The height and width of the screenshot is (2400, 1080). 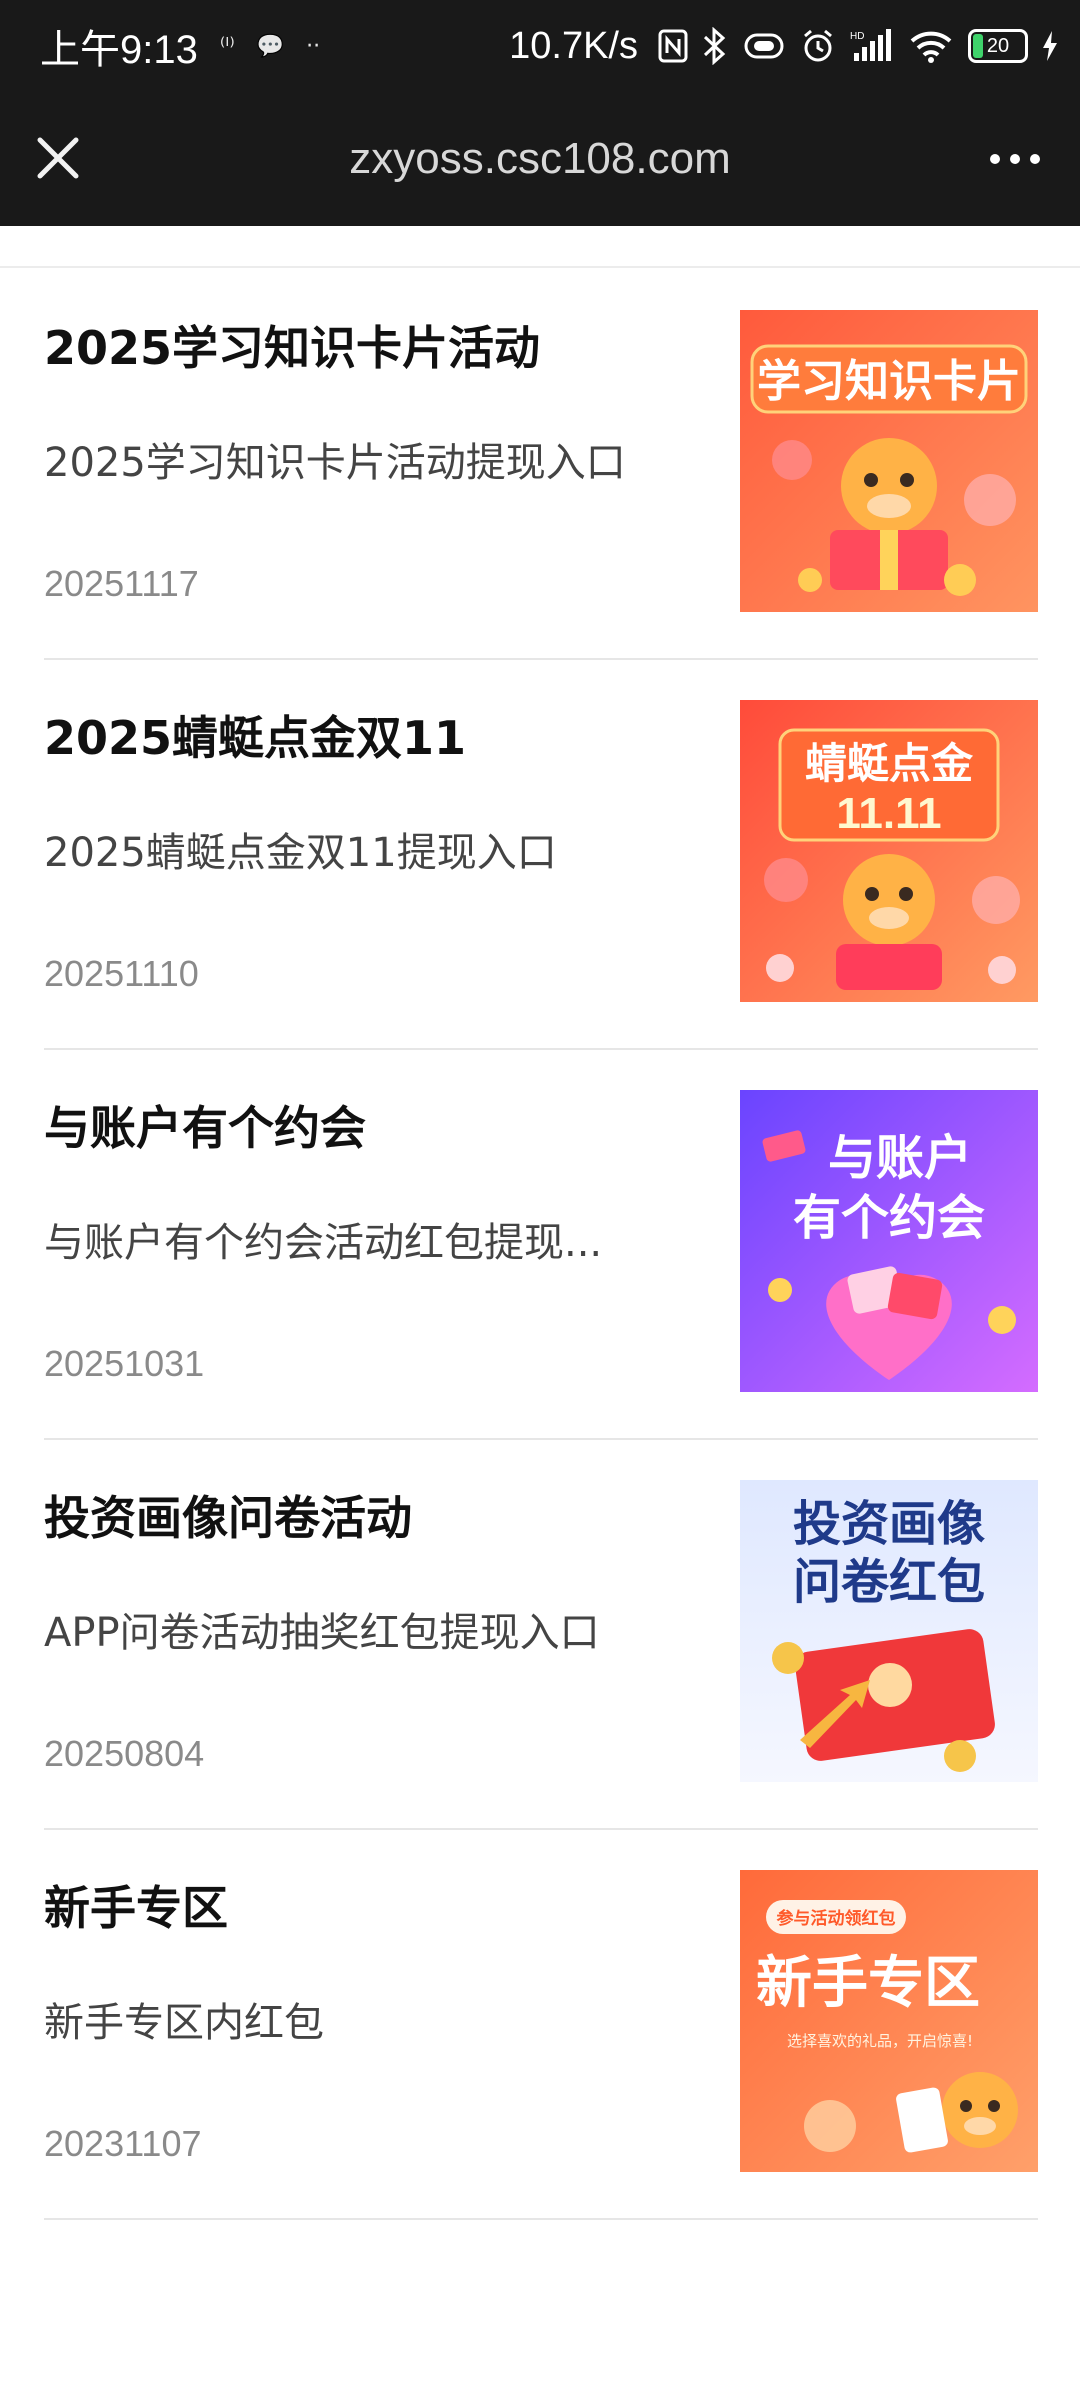 What do you see at coordinates (227, 46) in the screenshot?
I see `notification-icon: ⁽ᴵ⁾` at bounding box center [227, 46].